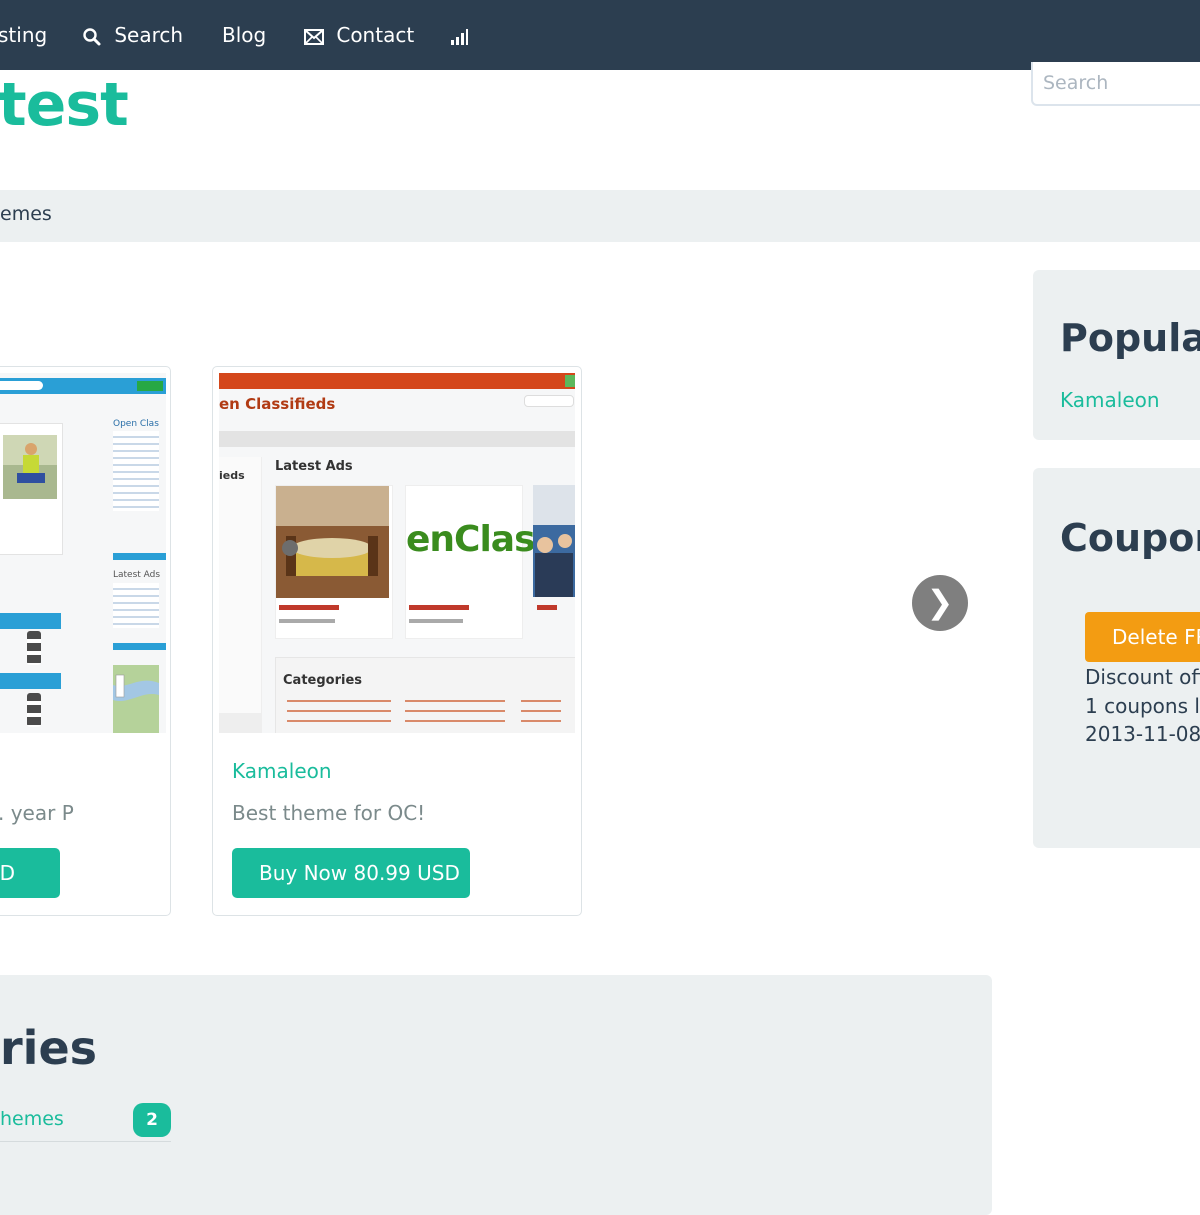 The height and width of the screenshot is (1215, 1200). I want to click on mock-map, so click(136, 699).